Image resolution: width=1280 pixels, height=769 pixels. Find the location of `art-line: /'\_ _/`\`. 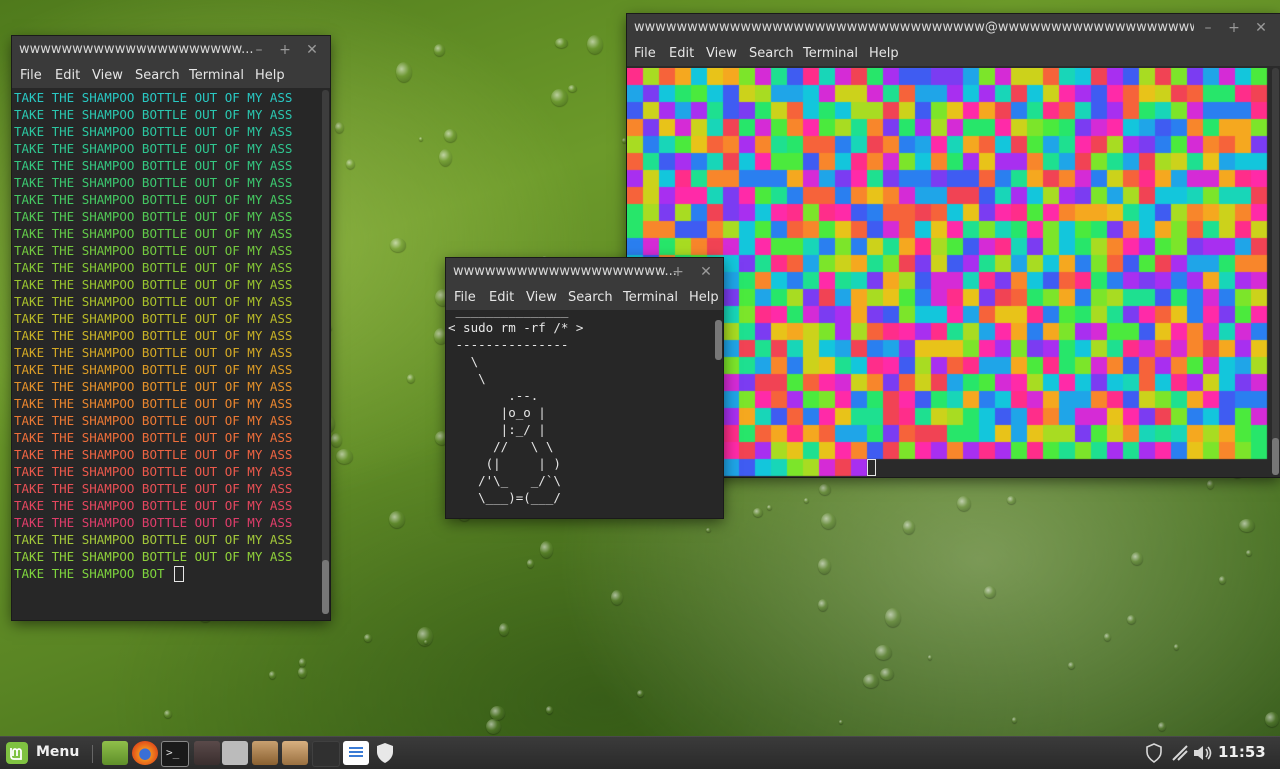

art-line: /'\_ _/`\ is located at coordinates (504, 480).